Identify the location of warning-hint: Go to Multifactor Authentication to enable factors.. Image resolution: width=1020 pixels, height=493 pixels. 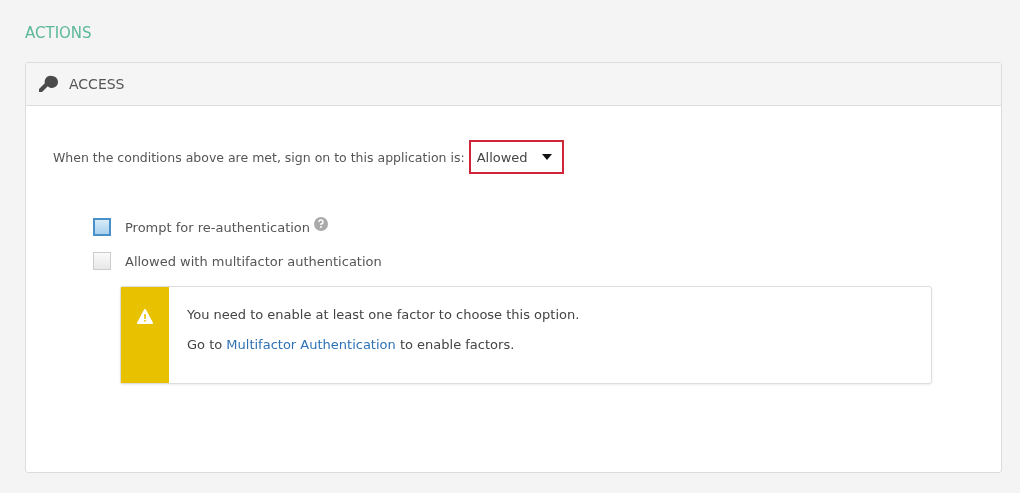
(351, 344).